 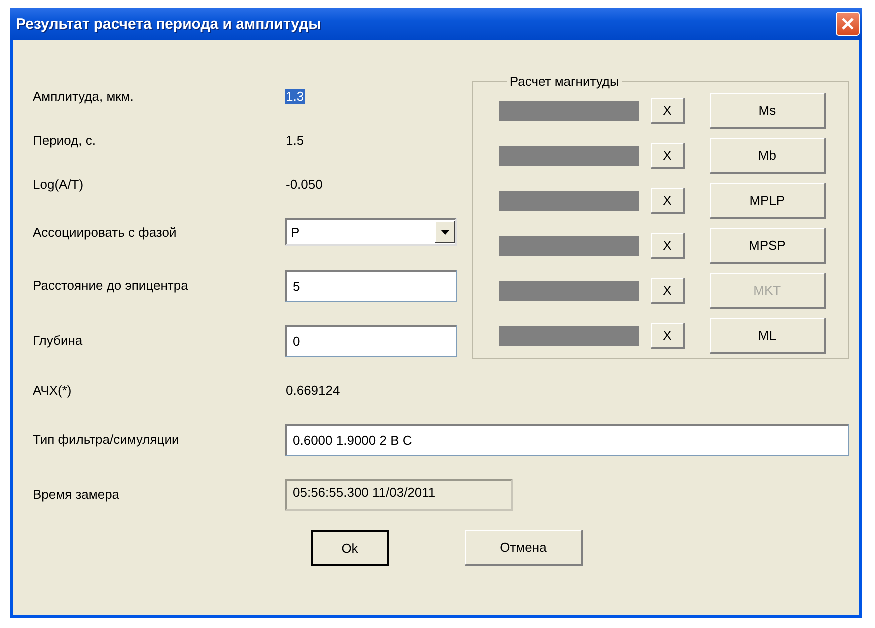 I want to click on input-field: 0, so click(x=371, y=340).